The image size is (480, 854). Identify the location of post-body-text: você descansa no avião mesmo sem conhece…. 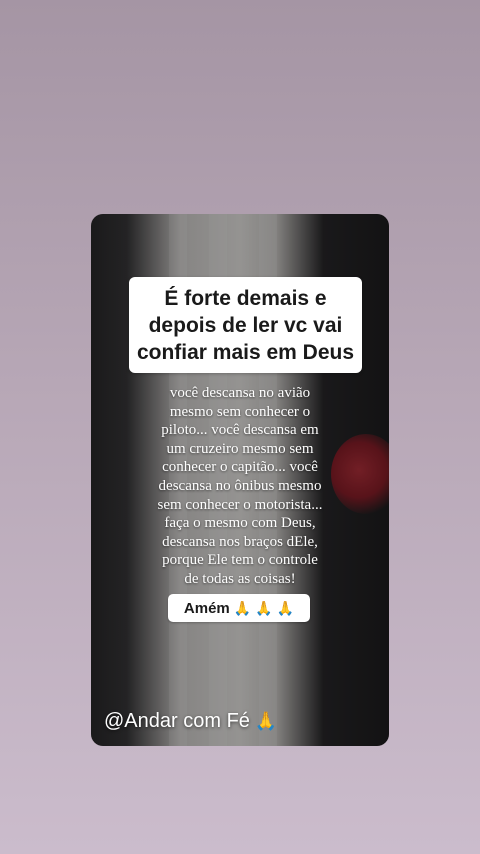
(240, 486).